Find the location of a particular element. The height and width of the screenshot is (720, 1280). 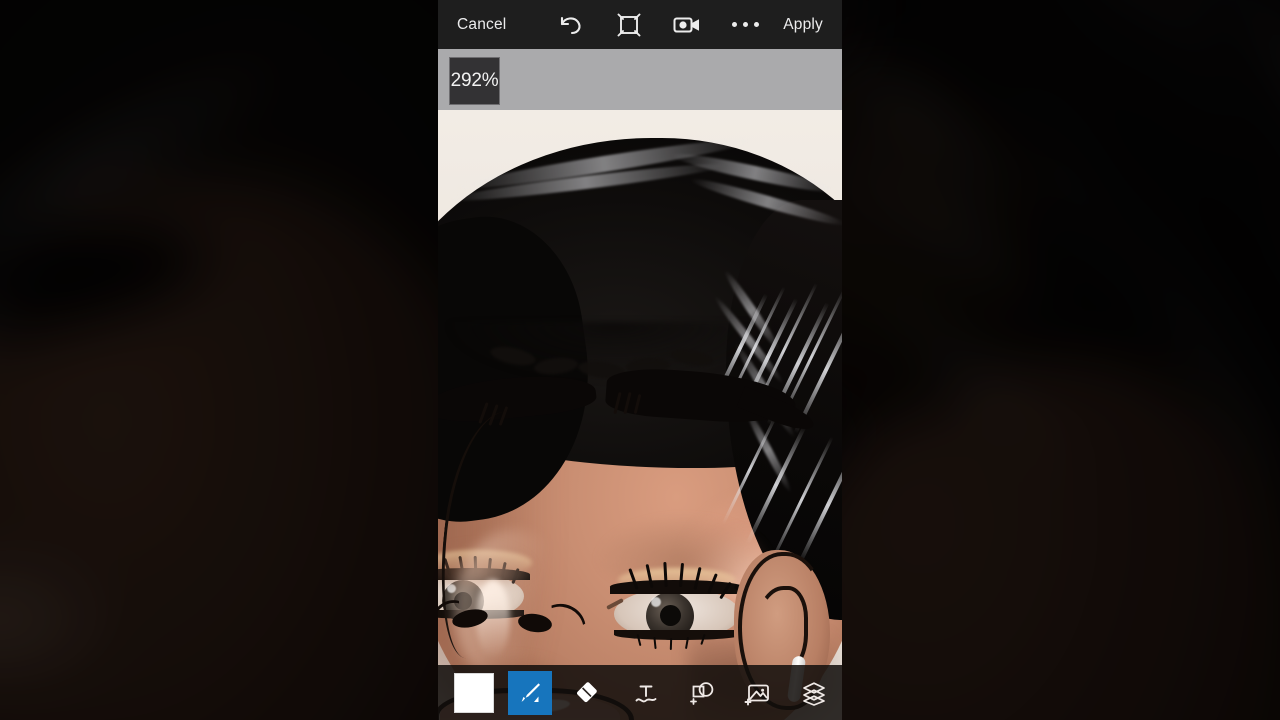

top-toolbar-icons is located at coordinates (658, 25).